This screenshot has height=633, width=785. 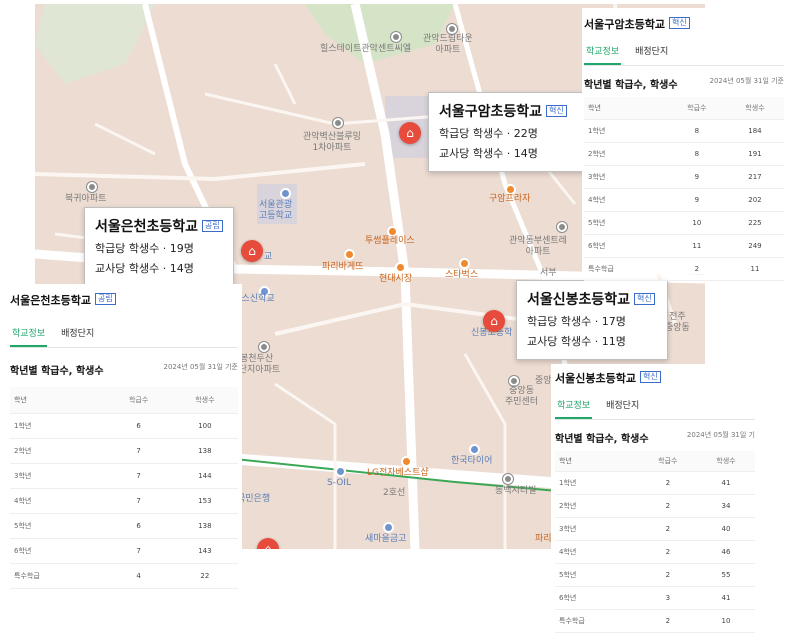 What do you see at coordinates (684, 269) in the screenshot?
I see `table-row: 특수학급 2 11` at bounding box center [684, 269].